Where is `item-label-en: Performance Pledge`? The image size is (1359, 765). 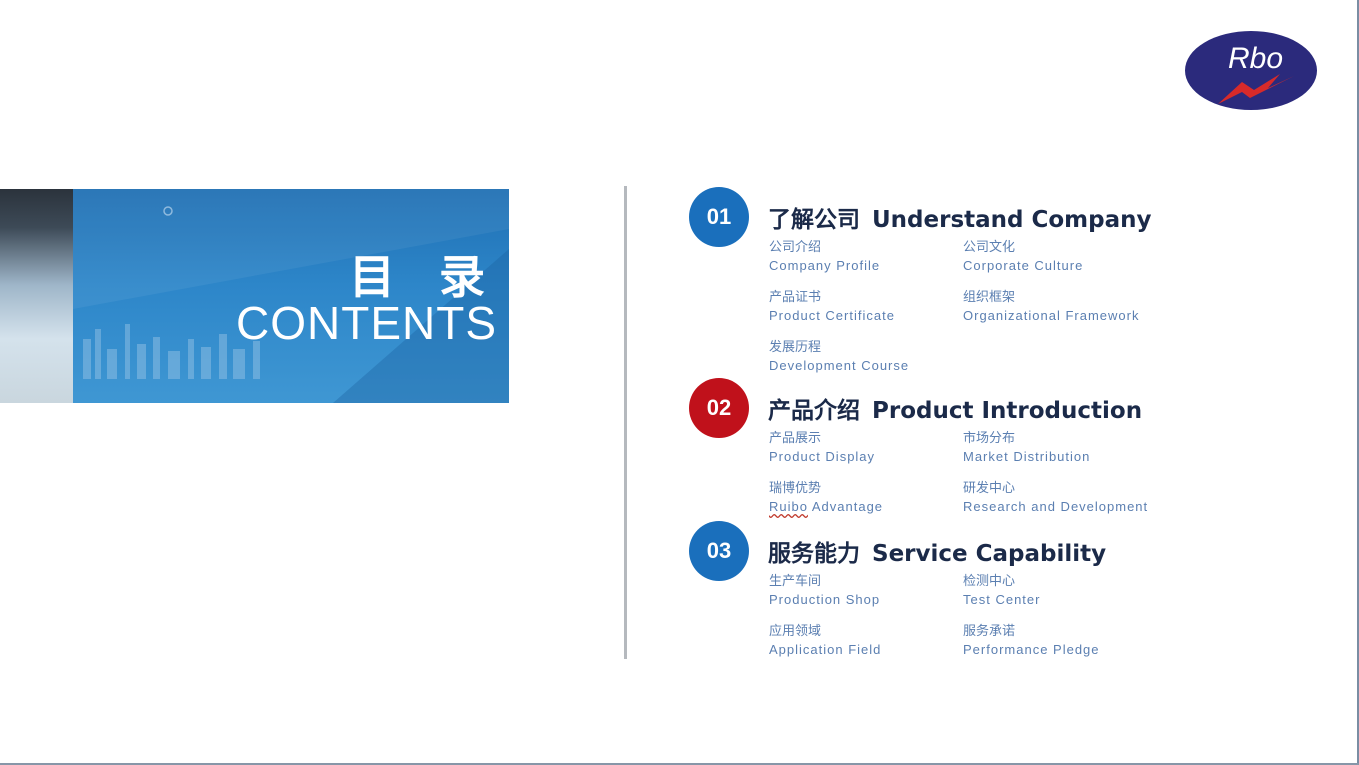
item-label-en: Performance Pledge is located at coordinates (1031, 649).